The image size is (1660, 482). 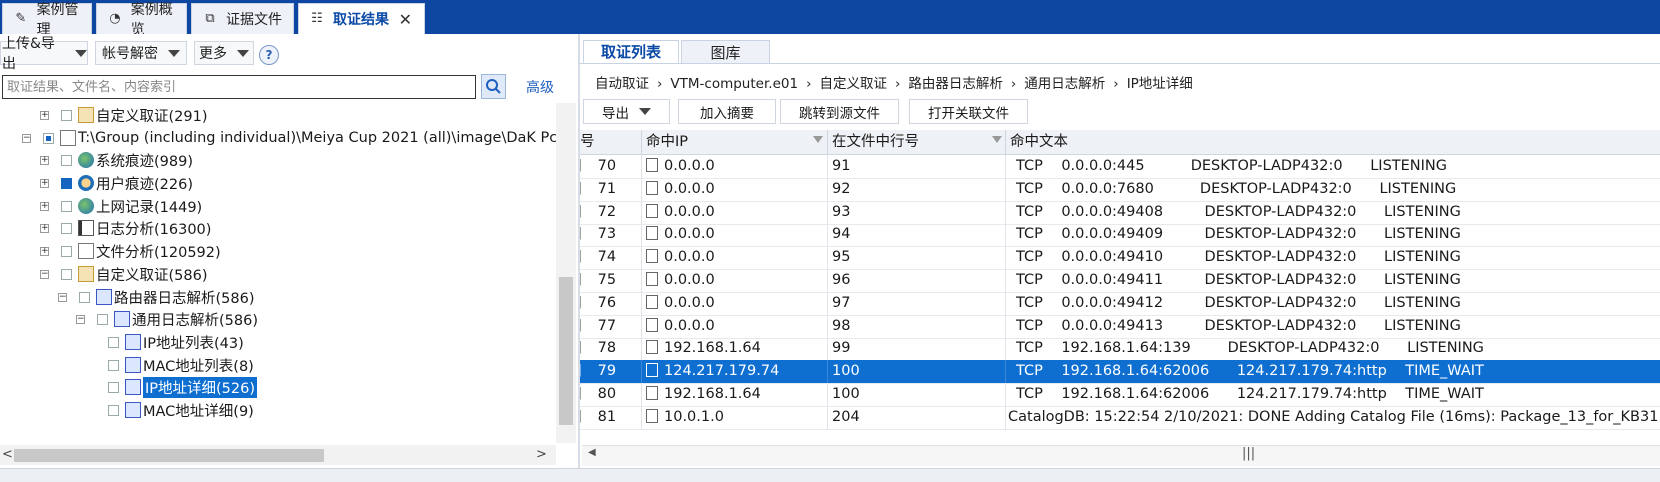 I want to click on breadcrumb-item: 通用日志解析, so click(x=1064, y=84).